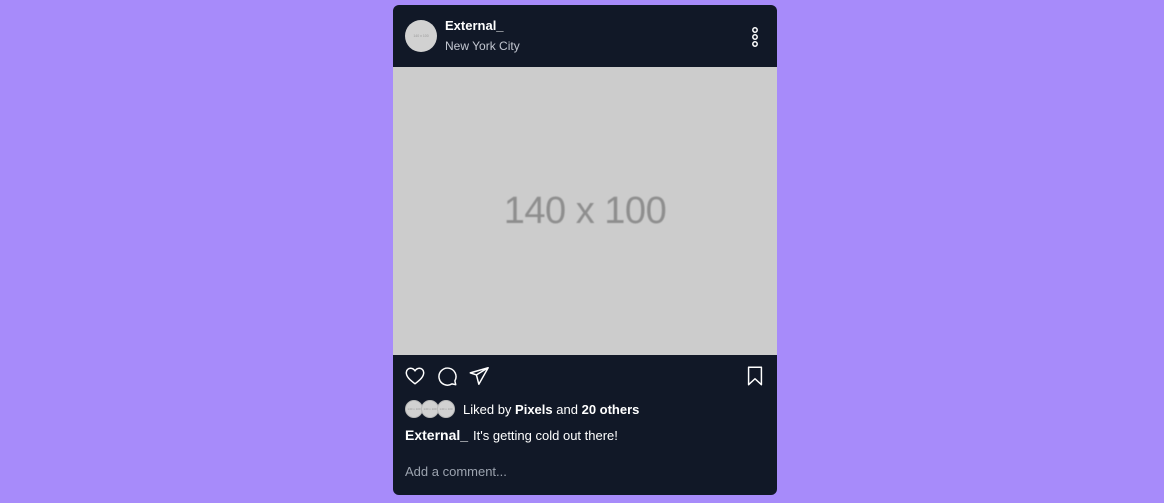 This screenshot has height=503, width=1164. I want to click on user-info: External_ New York City, so click(482, 36).